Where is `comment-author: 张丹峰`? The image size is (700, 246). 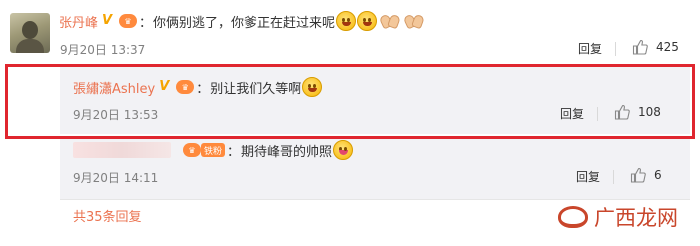
comment-author: 张丹峰 is located at coordinates (78, 21).